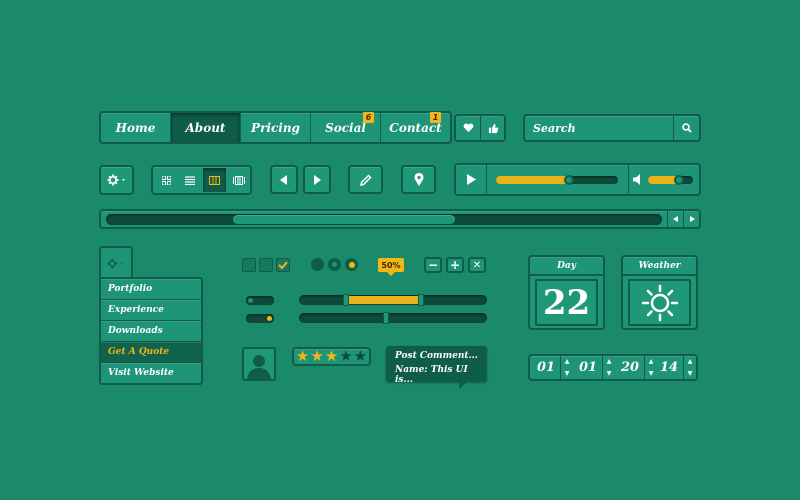 The height and width of the screenshot is (500, 800). What do you see at coordinates (151, 352) in the screenshot?
I see `menu-item-get-a-quote: Get A Quote` at bounding box center [151, 352].